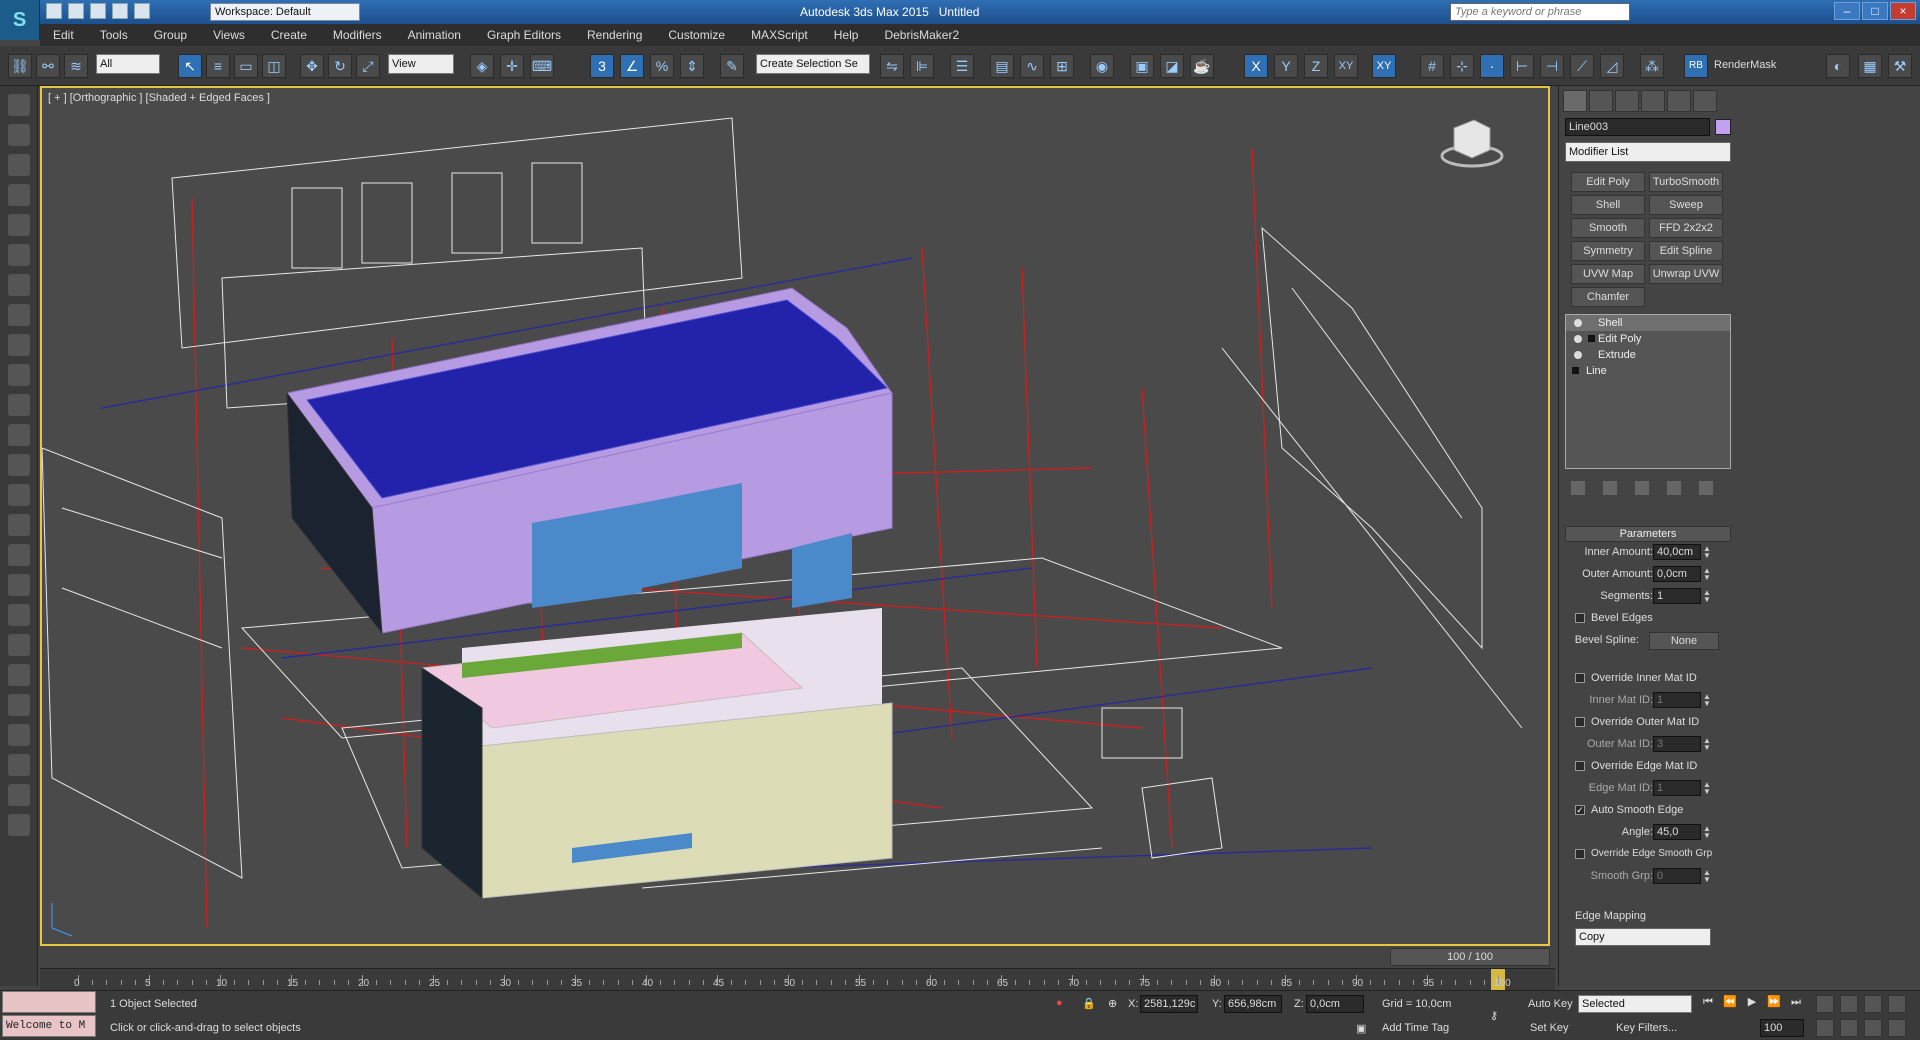  What do you see at coordinates (63, 35) in the screenshot?
I see `menu-edit: Edit` at bounding box center [63, 35].